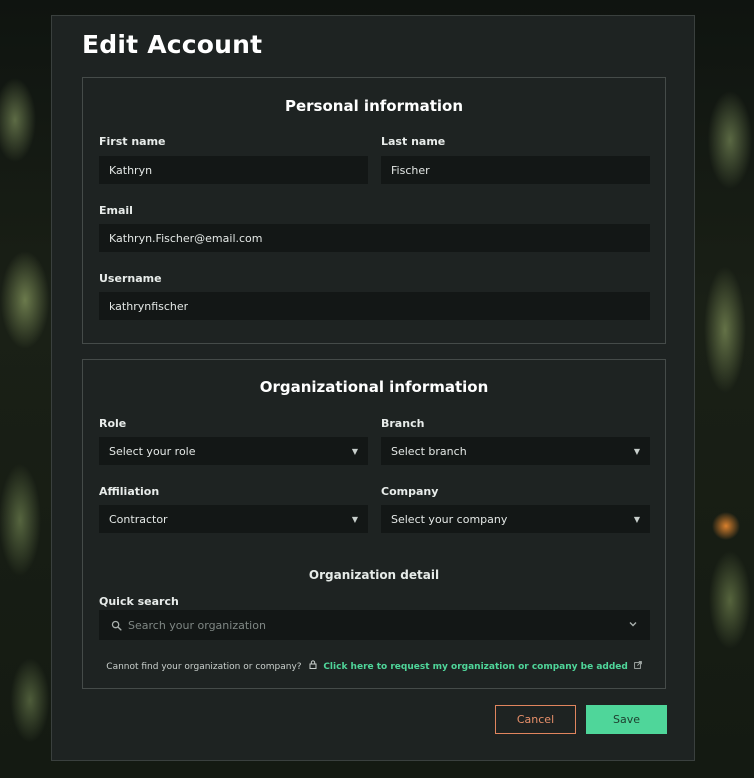 The height and width of the screenshot is (778, 754). I want to click on cancel-button: Cancel, so click(535, 719).